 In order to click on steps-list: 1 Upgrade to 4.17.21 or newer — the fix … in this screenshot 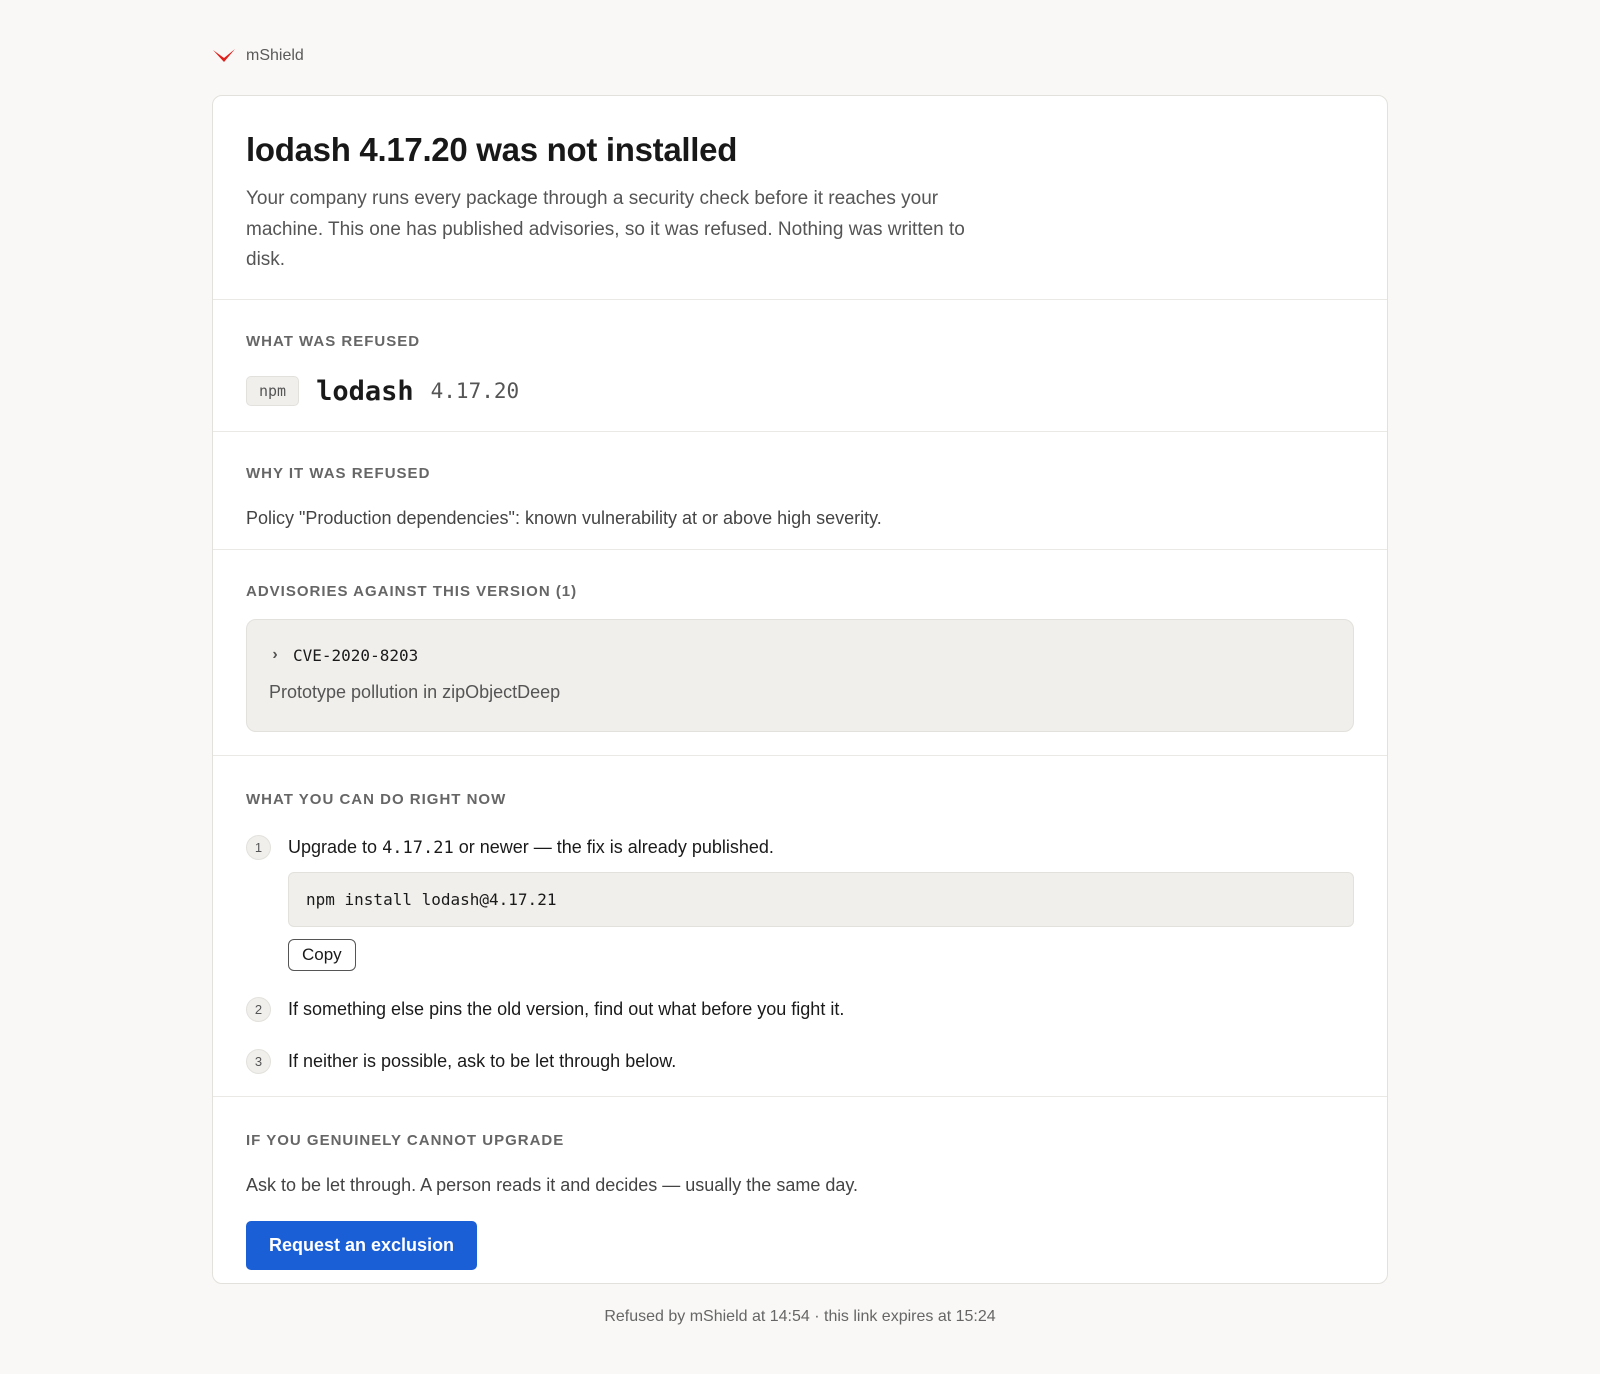, I will do `click(800, 954)`.